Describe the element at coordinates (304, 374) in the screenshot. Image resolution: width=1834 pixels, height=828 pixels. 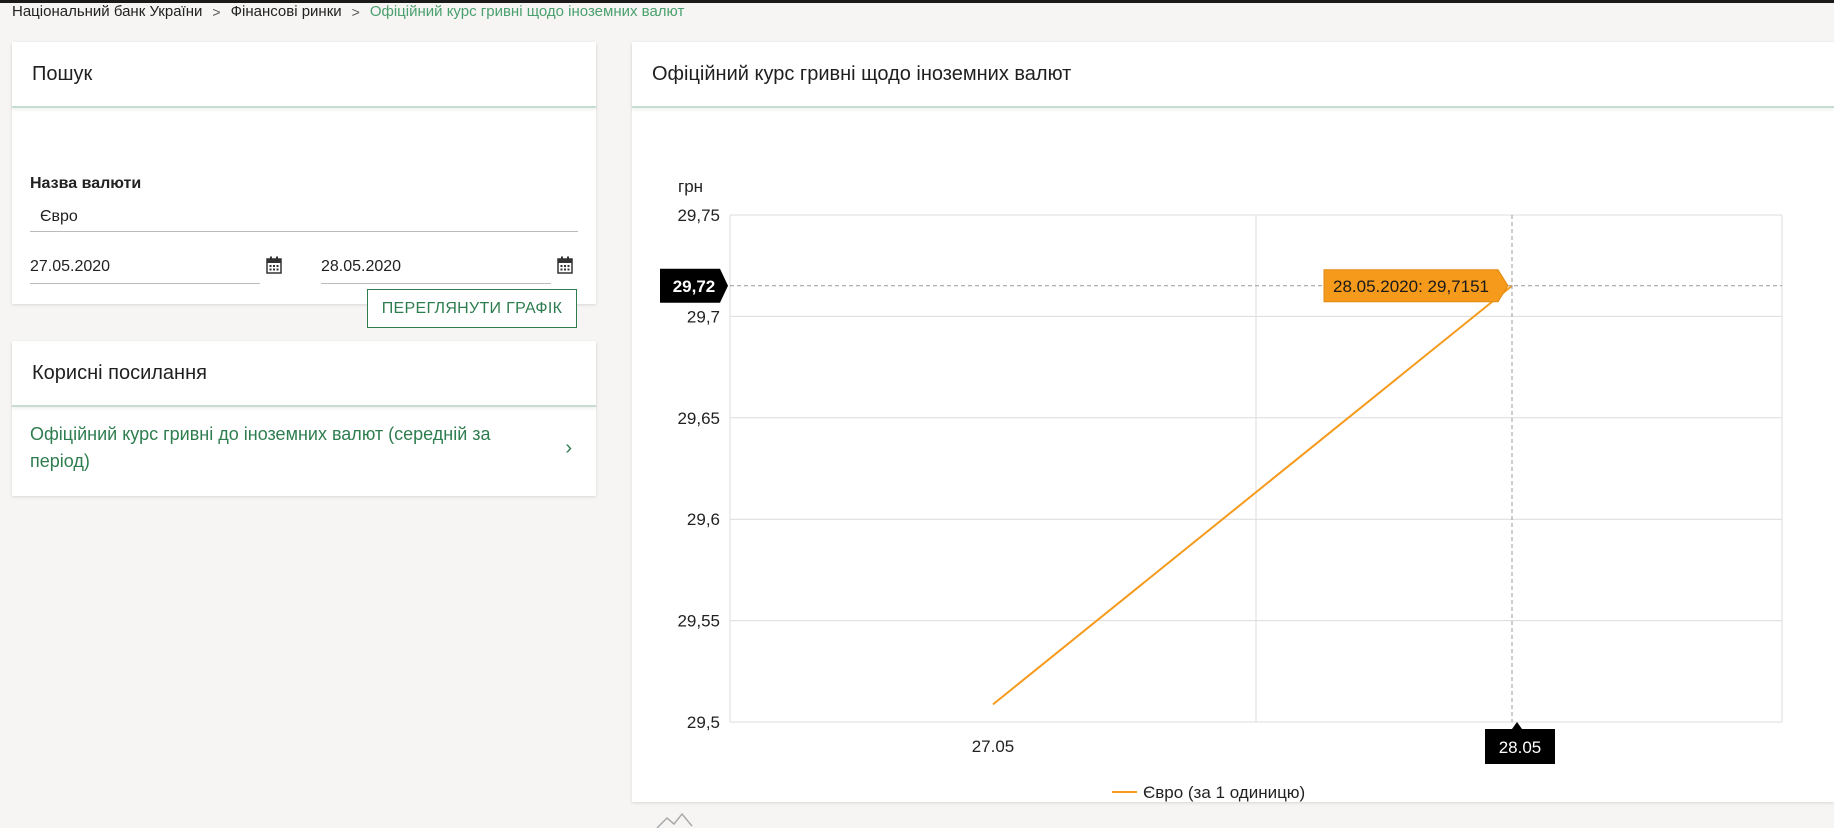
I see `useful-links-title: Корисні посилання` at that location.